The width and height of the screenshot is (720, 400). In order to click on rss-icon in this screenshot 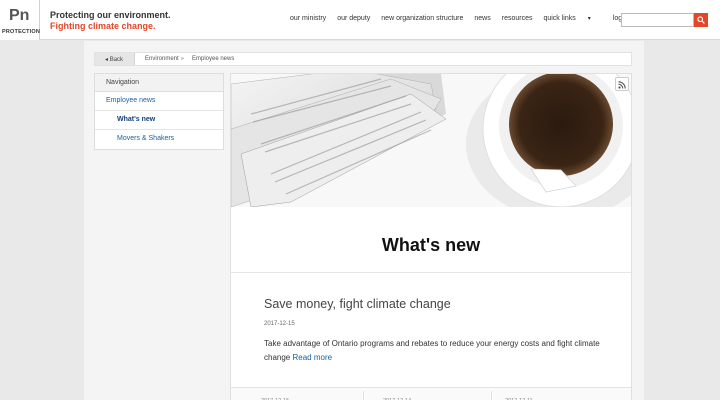, I will do `click(622, 85)`.